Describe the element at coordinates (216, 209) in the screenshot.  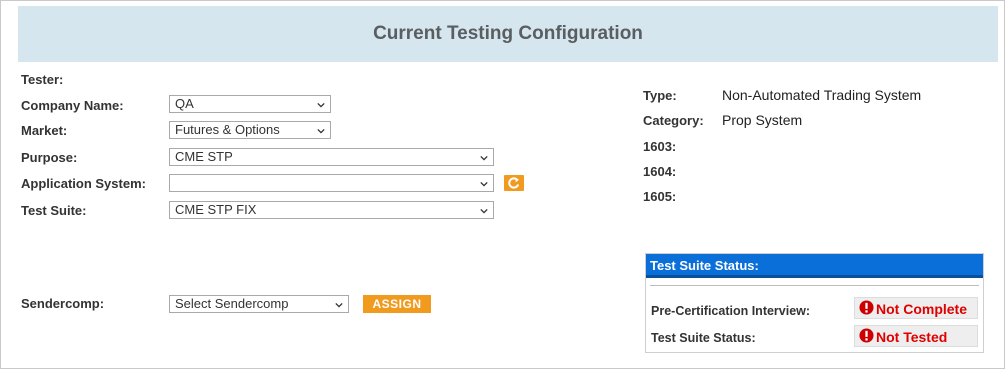
I see `test-suite-value: CME STP FIX` at that location.